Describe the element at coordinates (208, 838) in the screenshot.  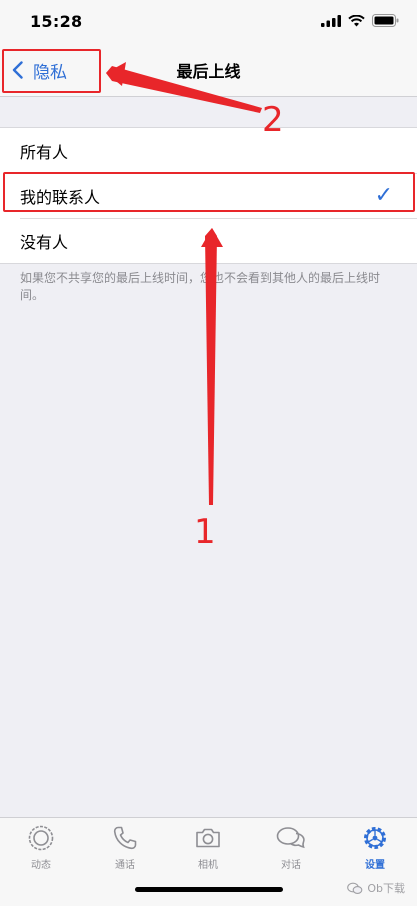
I see `camera-icon` at that location.